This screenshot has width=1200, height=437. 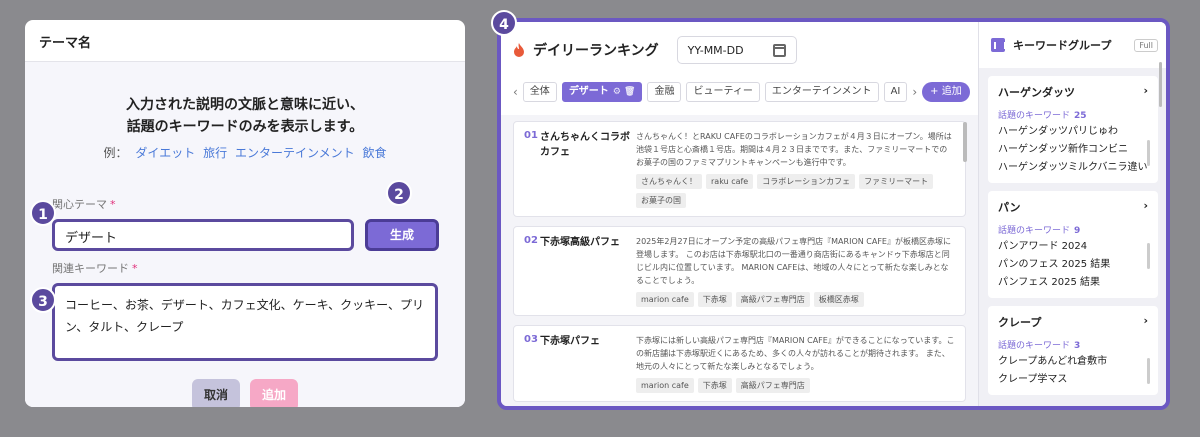 I want to click on tab-ai: AI, so click(x=895, y=92).